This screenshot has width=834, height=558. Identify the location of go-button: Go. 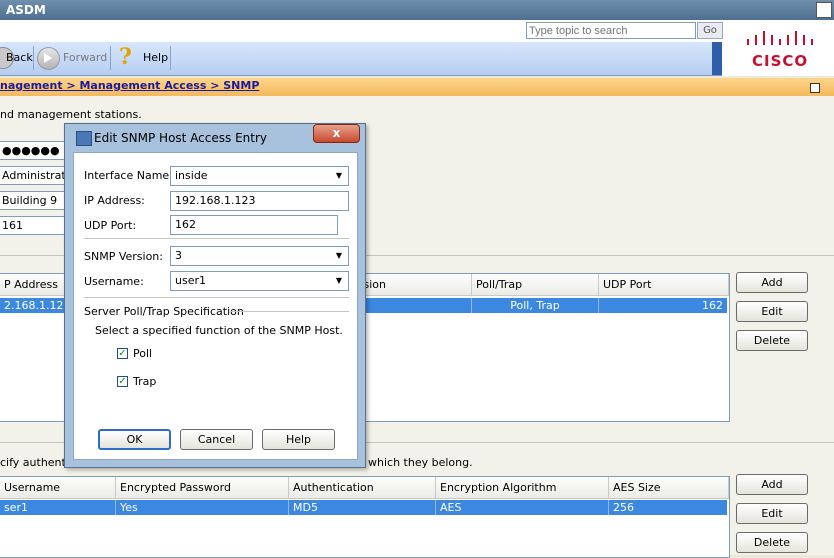
(710, 30).